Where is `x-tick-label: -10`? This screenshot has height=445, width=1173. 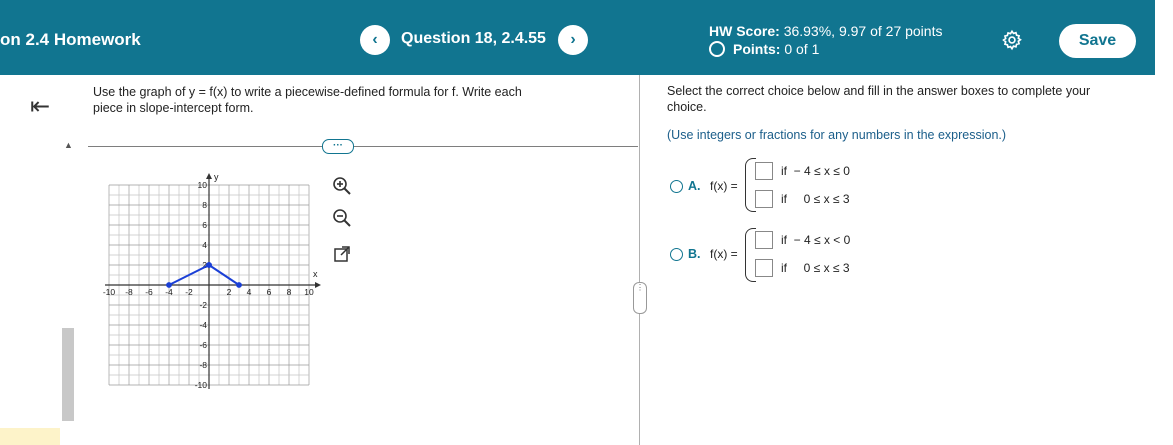 x-tick-label: -10 is located at coordinates (109, 292).